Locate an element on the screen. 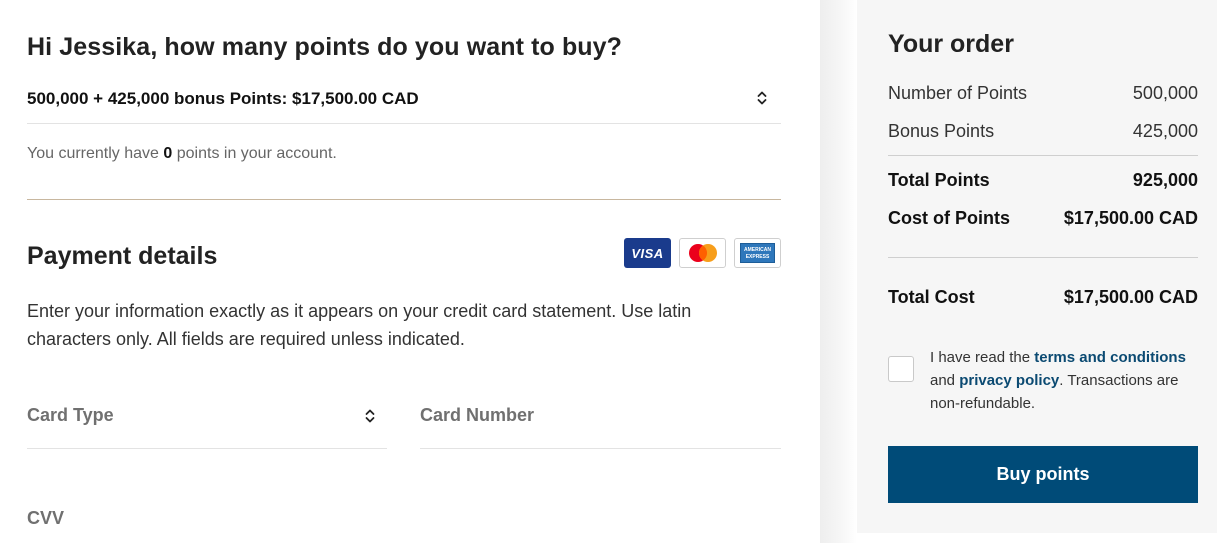  mastercard-logo-icon is located at coordinates (702, 253).